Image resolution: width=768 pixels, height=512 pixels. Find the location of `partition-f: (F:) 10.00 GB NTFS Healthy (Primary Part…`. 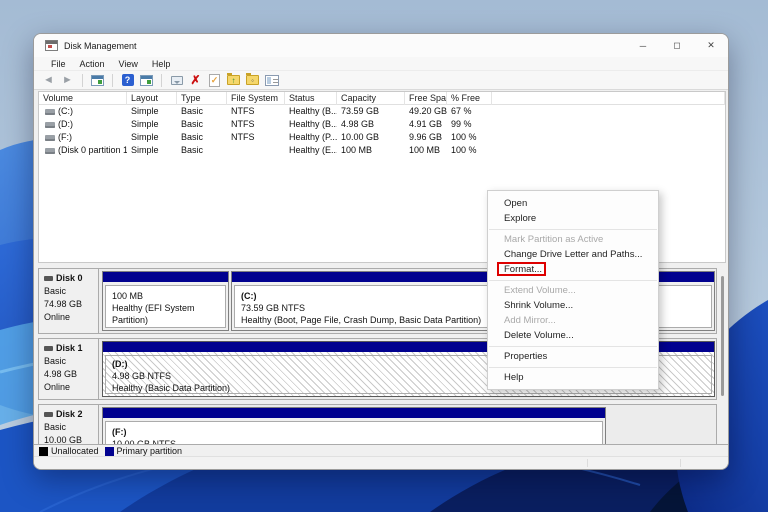

partition-f: (F:) 10.00 GB NTFS Healthy (Primary Part… is located at coordinates (354, 425).